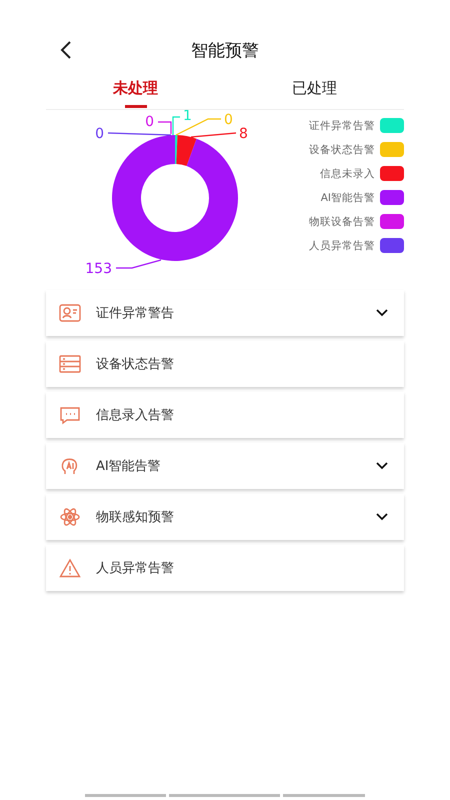 The image size is (450, 800). I want to click on legend-label: 证件异常告警, so click(342, 125).